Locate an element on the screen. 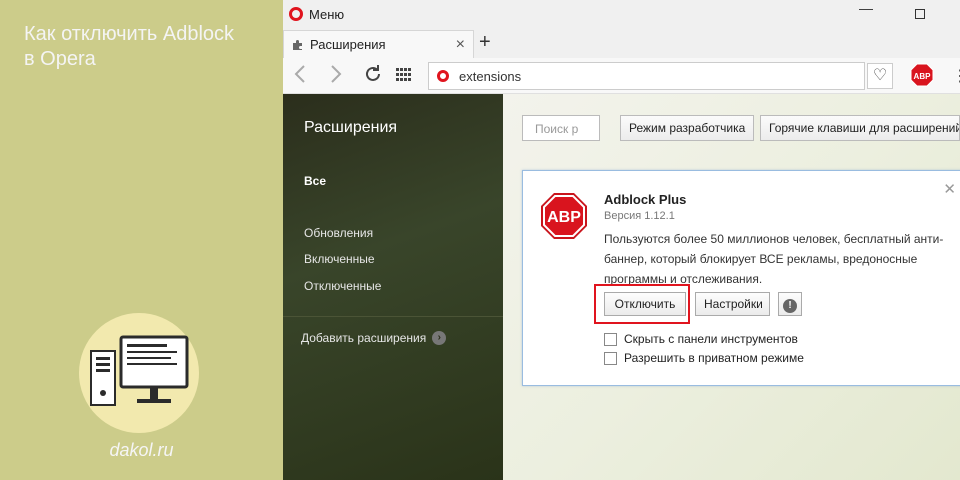  url-input: extensions is located at coordinates (646, 76).